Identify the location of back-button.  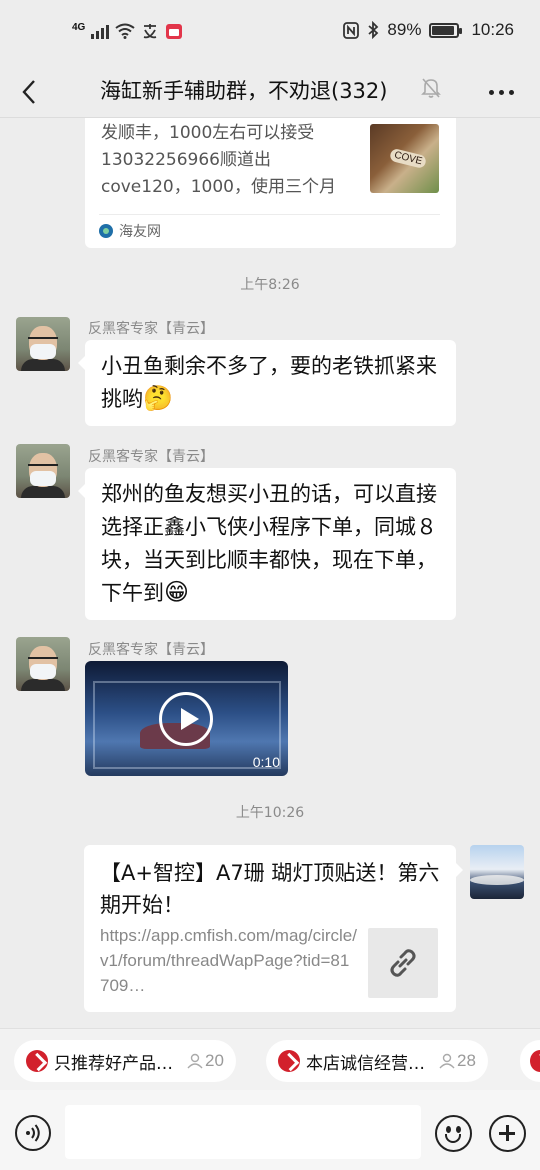
(29, 92).